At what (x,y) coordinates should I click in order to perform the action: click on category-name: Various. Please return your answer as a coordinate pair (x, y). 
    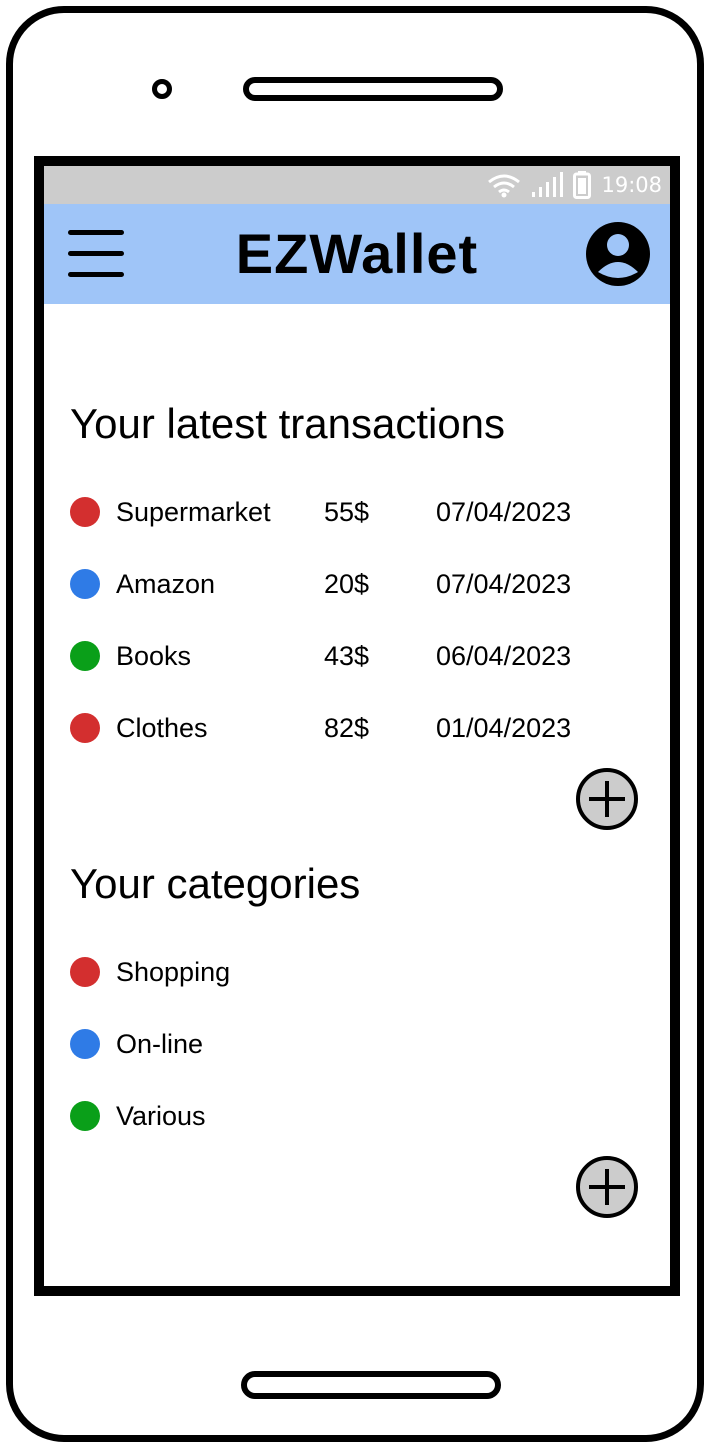
    Looking at the image, I should click on (161, 1116).